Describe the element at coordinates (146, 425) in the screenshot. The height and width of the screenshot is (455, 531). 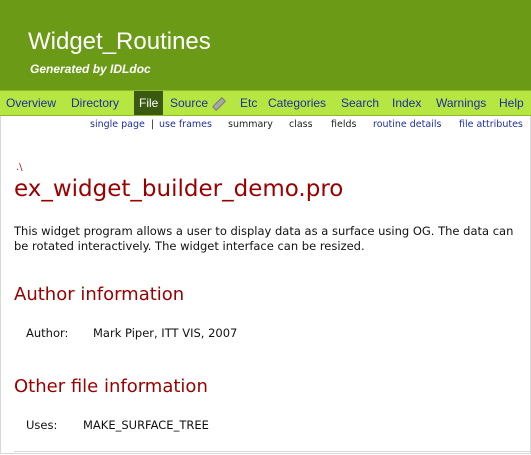
I see `uses-value: MAKE_SURFACE_TREE` at that location.